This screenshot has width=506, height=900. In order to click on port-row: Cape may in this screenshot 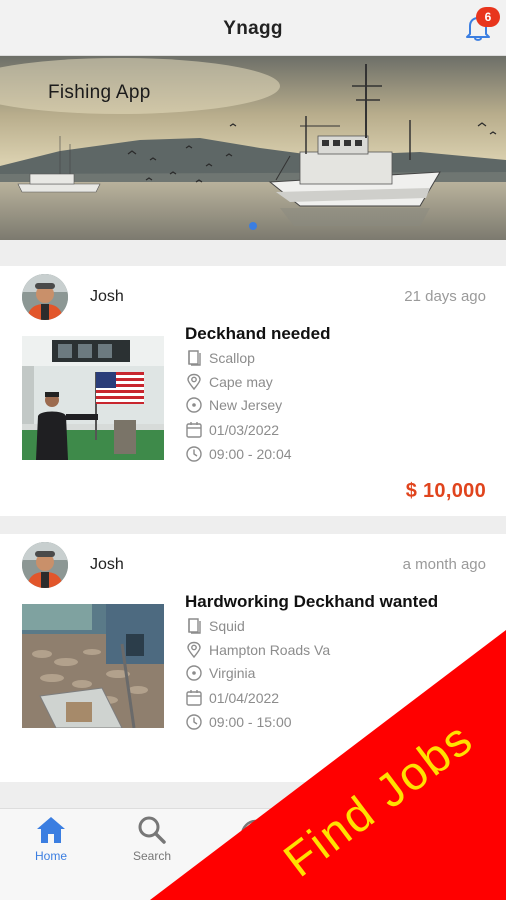, I will do `click(335, 383)`.